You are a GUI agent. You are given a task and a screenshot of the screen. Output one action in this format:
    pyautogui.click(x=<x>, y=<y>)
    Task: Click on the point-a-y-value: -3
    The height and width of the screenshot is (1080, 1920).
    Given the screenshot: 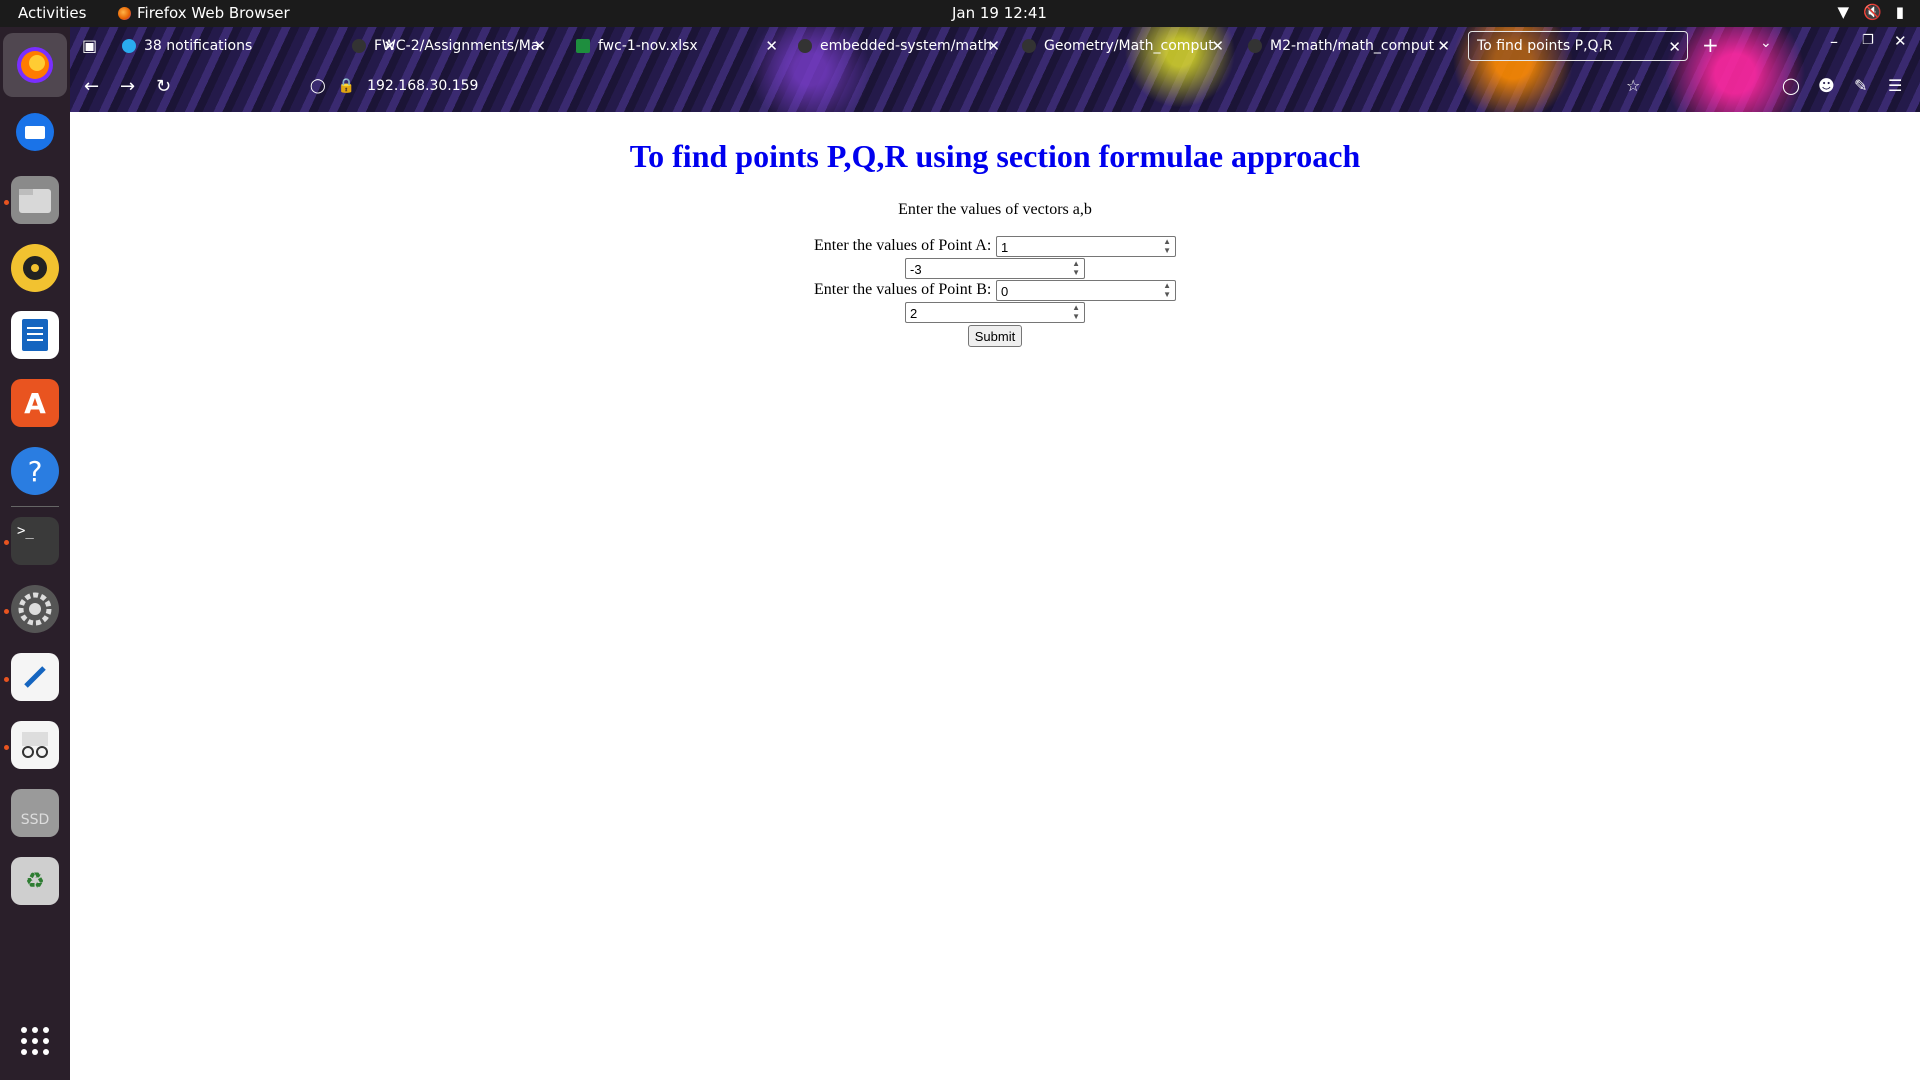 What is the action you would take?
    pyautogui.click(x=916, y=269)
    